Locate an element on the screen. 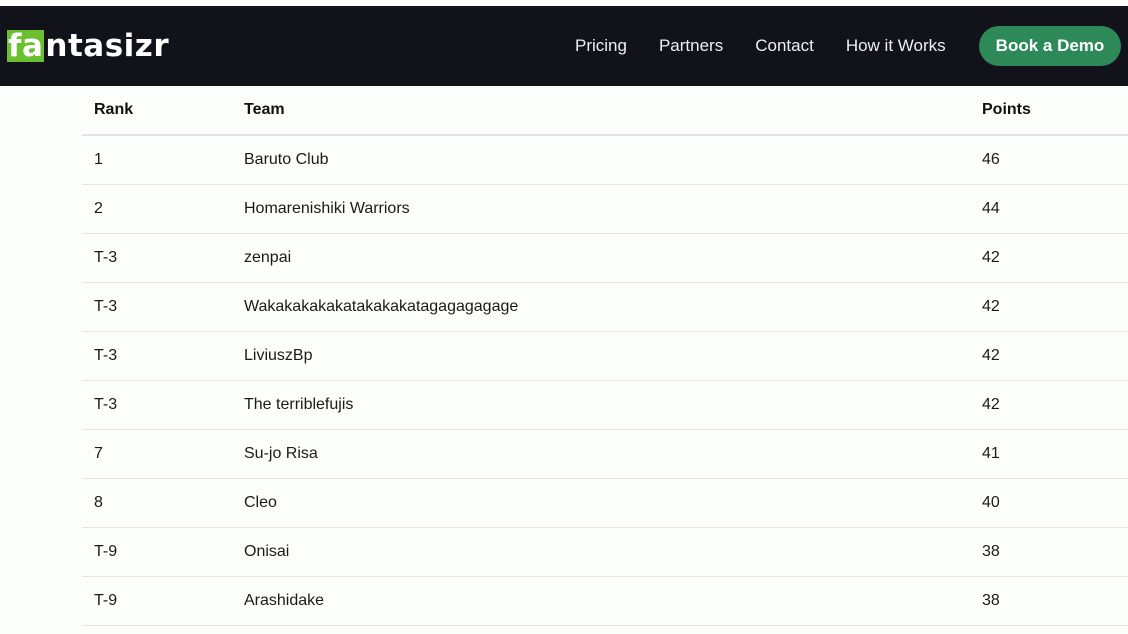  table-row: T-3 LiviuszBp 42 is located at coordinates (605, 355).